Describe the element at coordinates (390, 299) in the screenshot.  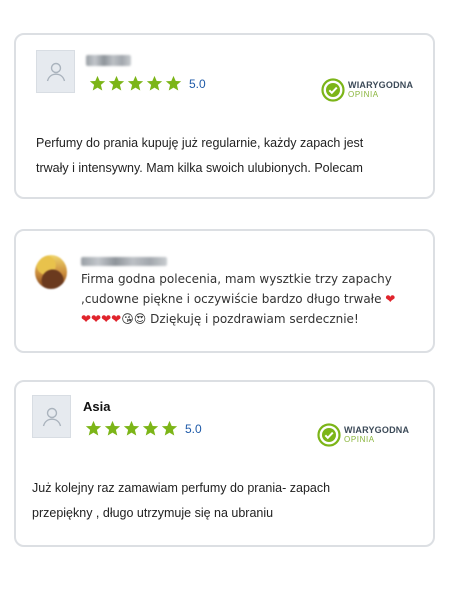
I see `heart-emoji: ❤` at that location.